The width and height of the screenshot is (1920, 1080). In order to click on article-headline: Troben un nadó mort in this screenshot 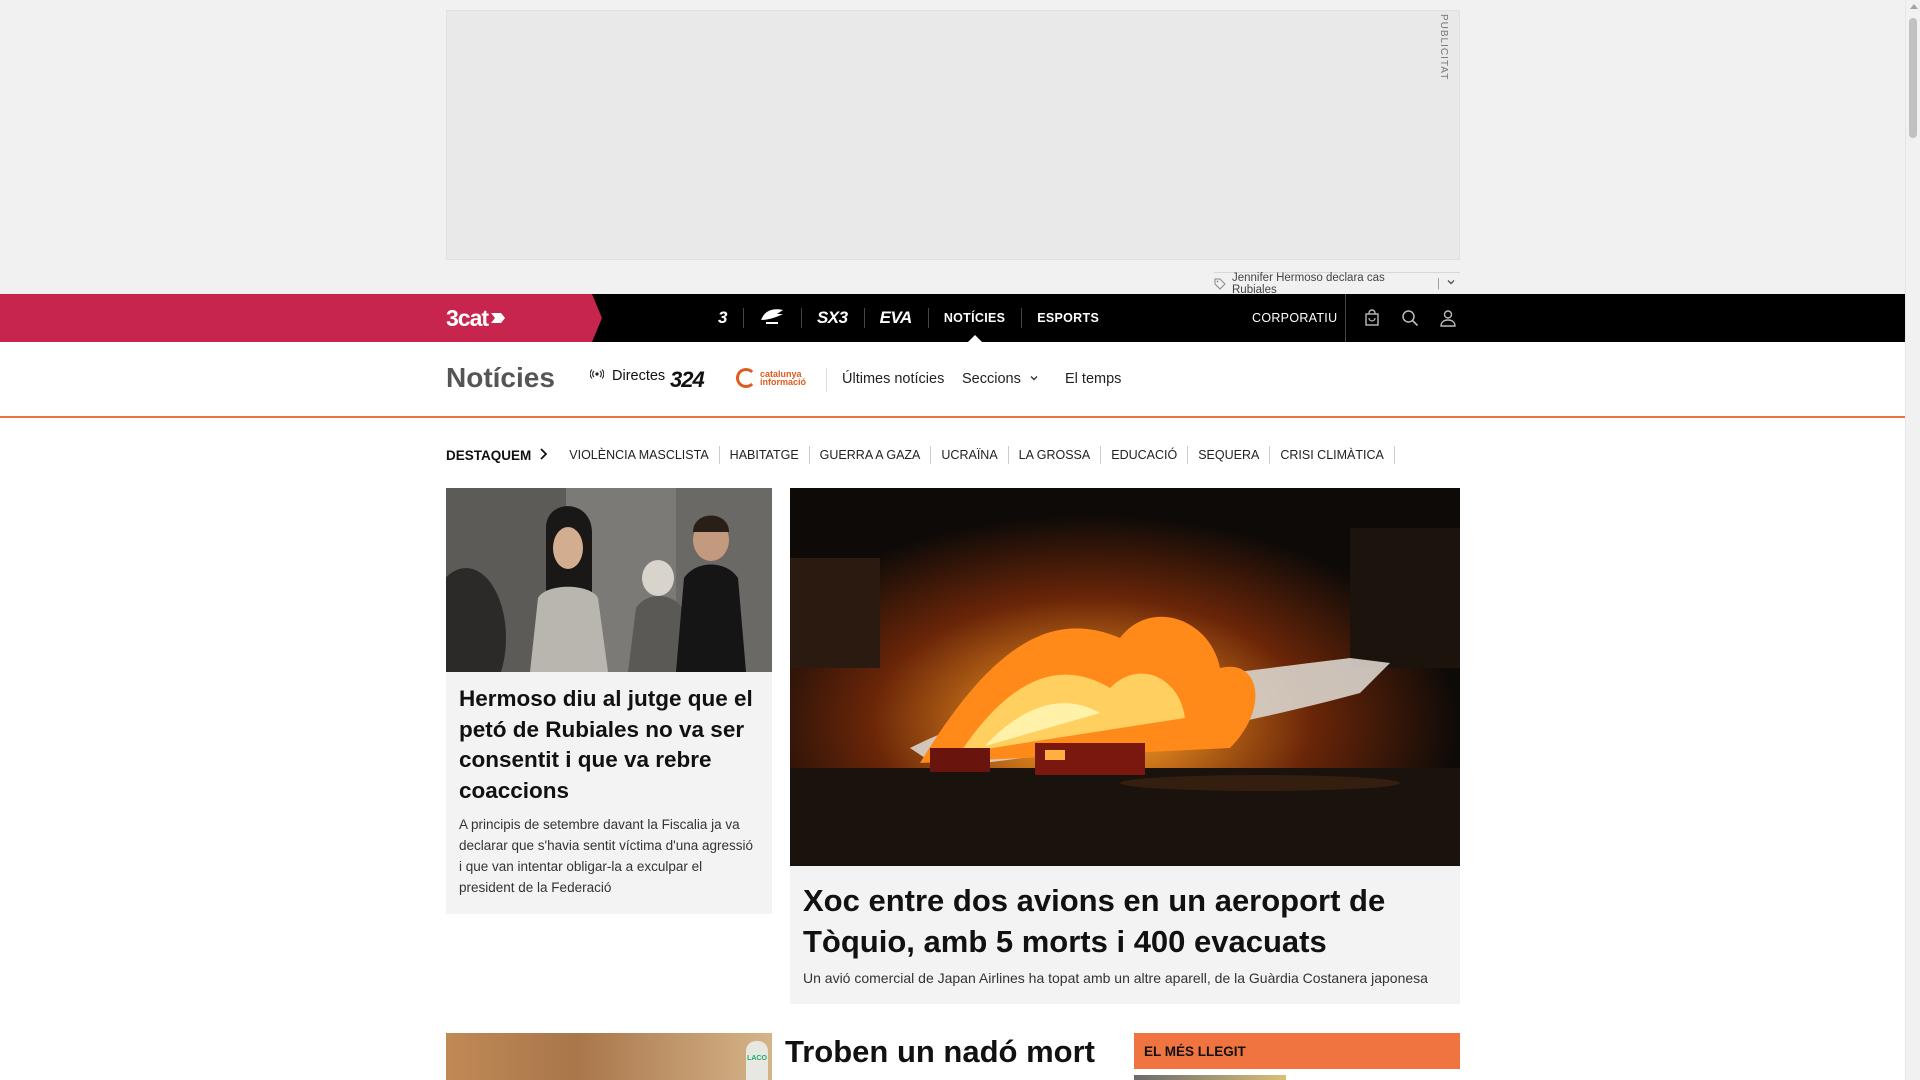, I will do `click(940, 1052)`.